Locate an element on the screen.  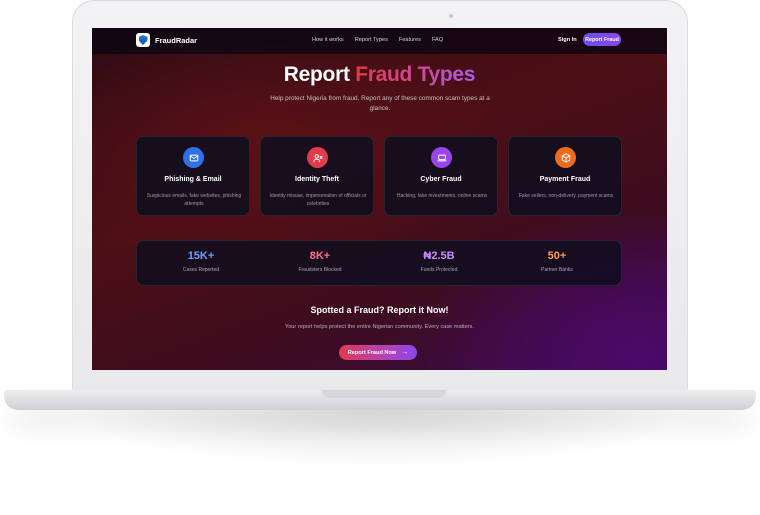
stat-partner-banks: 50+ Partner Banks is located at coordinates (557, 261).